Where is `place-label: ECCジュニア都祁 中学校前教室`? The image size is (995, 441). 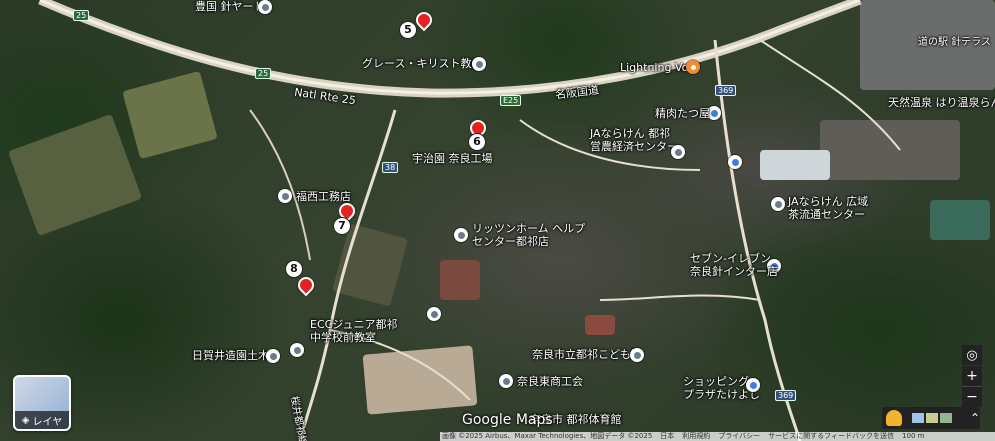 place-label: ECCジュニア都祁 中学校前教室 is located at coordinates (354, 331).